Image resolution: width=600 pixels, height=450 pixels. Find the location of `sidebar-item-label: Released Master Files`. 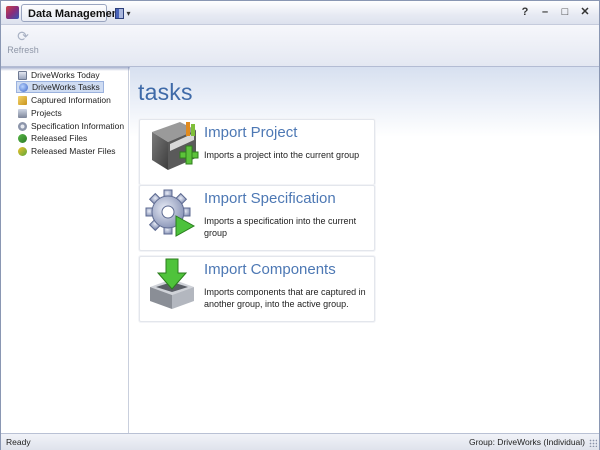

sidebar-item-label: Released Master Files is located at coordinates (73, 151).